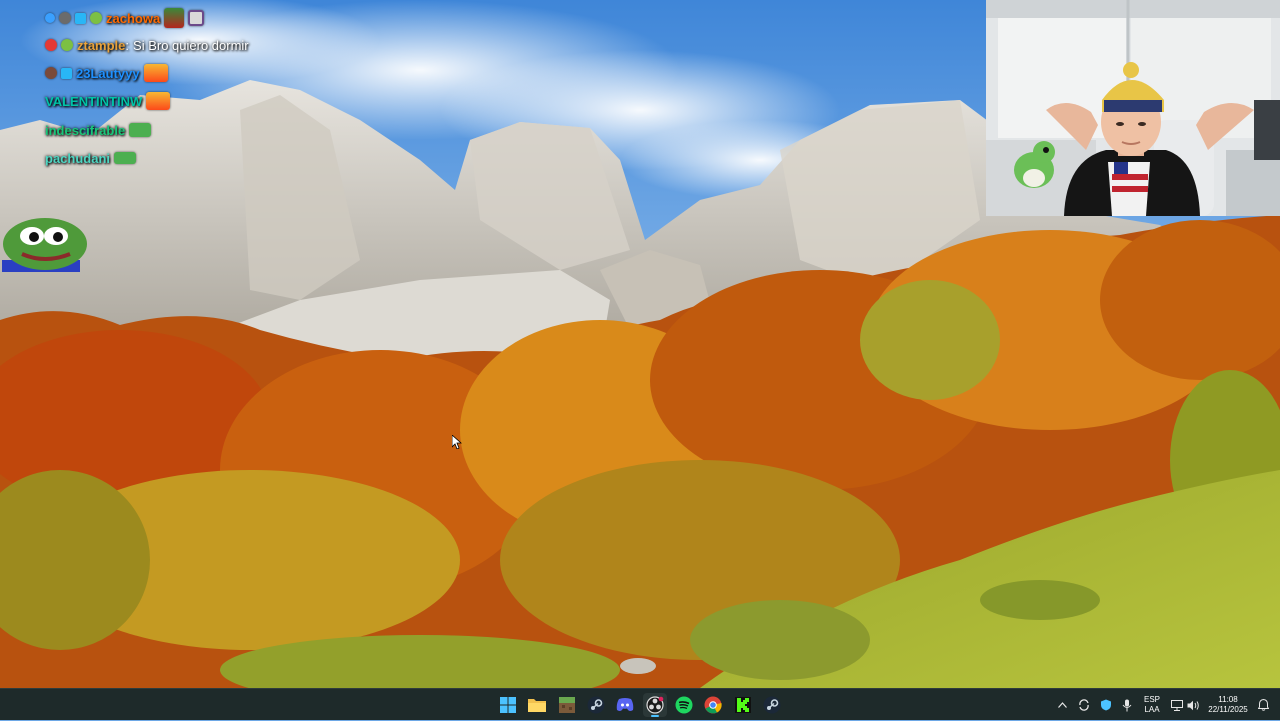 The height and width of the screenshot is (721, 1280). I want to click on chat-username: indescifrable, so click(85, 130).